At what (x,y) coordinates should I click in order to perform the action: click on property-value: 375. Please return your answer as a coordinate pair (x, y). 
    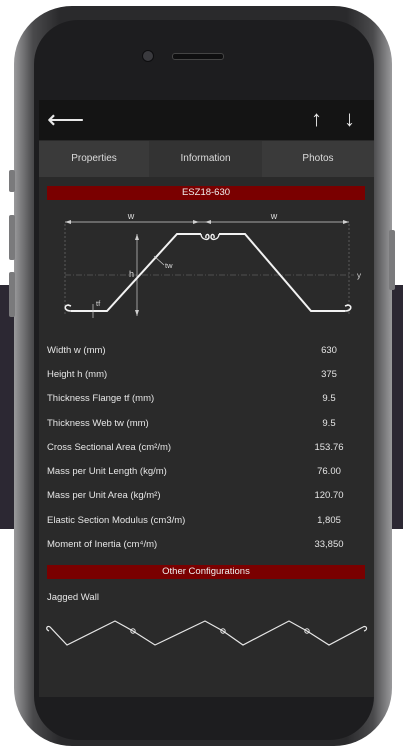
    Looking at the image, I should click on (329, 374).